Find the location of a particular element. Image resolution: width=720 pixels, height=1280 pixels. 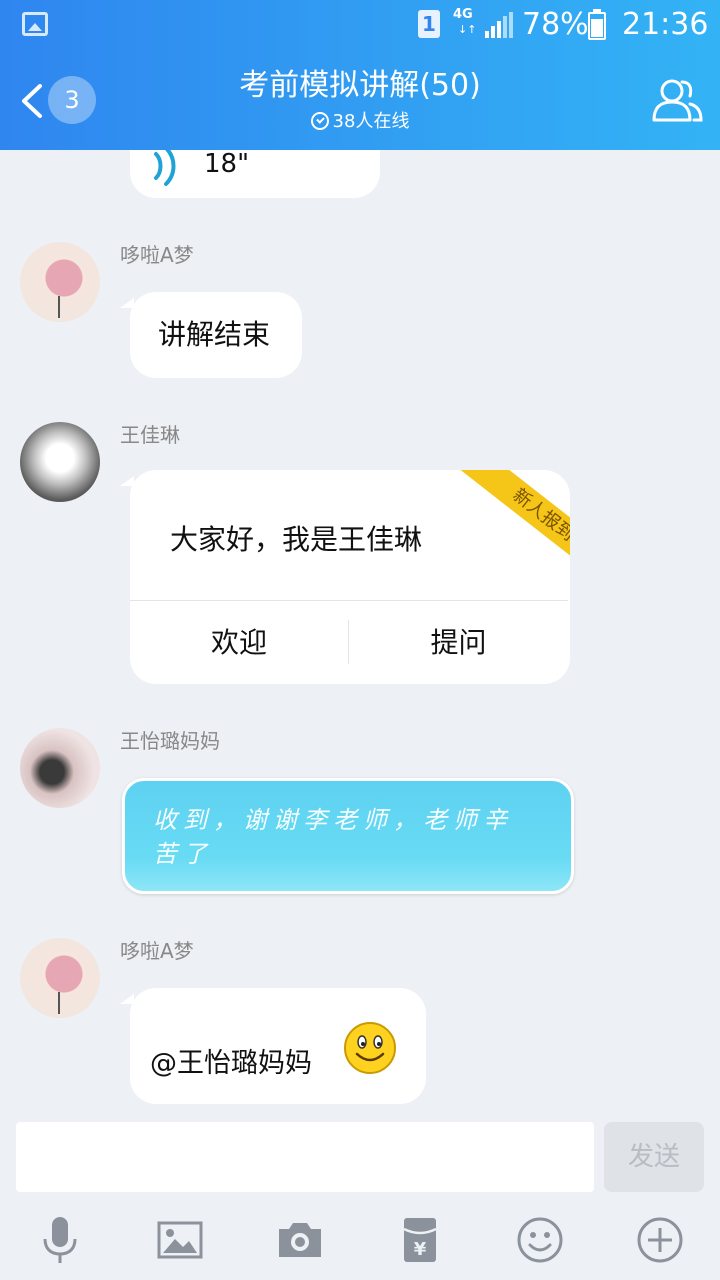

image-icon is located at coordinates (180, 1240).